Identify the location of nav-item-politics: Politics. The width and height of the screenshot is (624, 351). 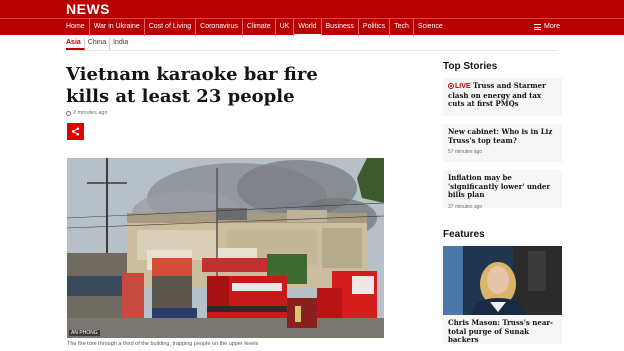
(375, 27).